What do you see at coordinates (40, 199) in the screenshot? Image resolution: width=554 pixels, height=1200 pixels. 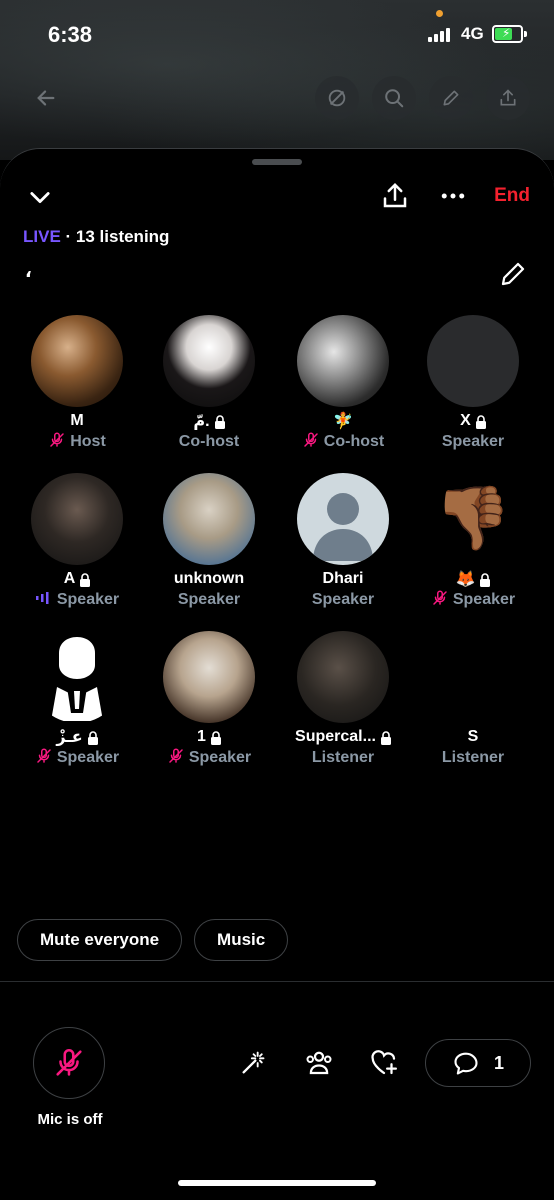 I see `collapse-chevron-icon` at bounding box center [40, 199].